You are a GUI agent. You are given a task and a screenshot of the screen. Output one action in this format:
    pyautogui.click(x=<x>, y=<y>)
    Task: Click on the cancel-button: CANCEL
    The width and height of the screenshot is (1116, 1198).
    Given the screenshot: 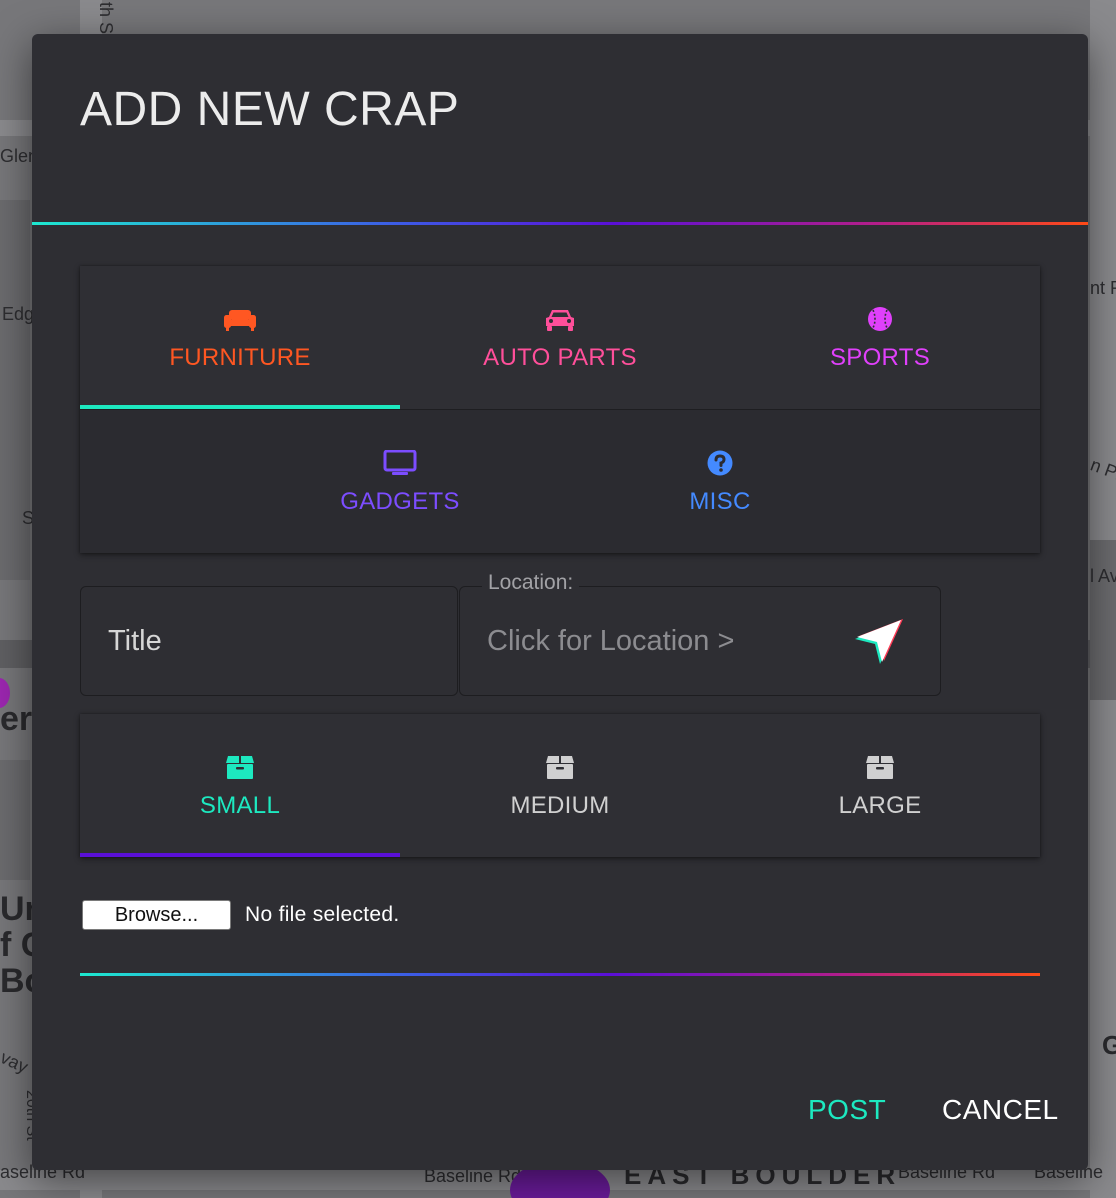 What is the action you would take?
    pyautogui.click(x=1000, y=1110)
    